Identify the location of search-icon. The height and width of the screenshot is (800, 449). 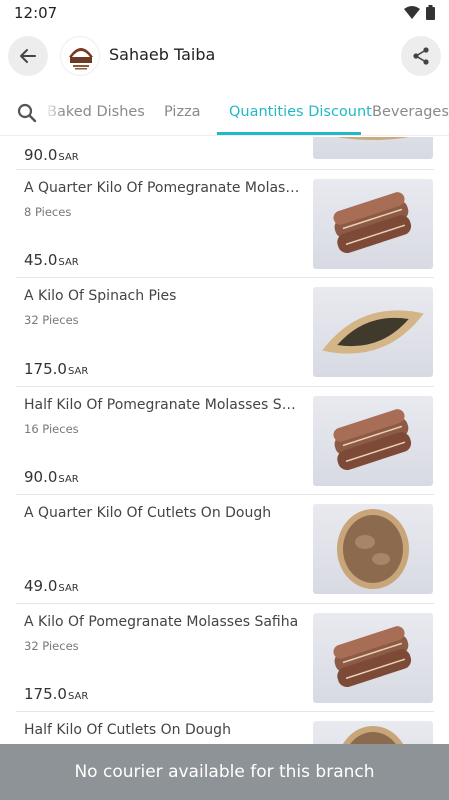
(27, 113).